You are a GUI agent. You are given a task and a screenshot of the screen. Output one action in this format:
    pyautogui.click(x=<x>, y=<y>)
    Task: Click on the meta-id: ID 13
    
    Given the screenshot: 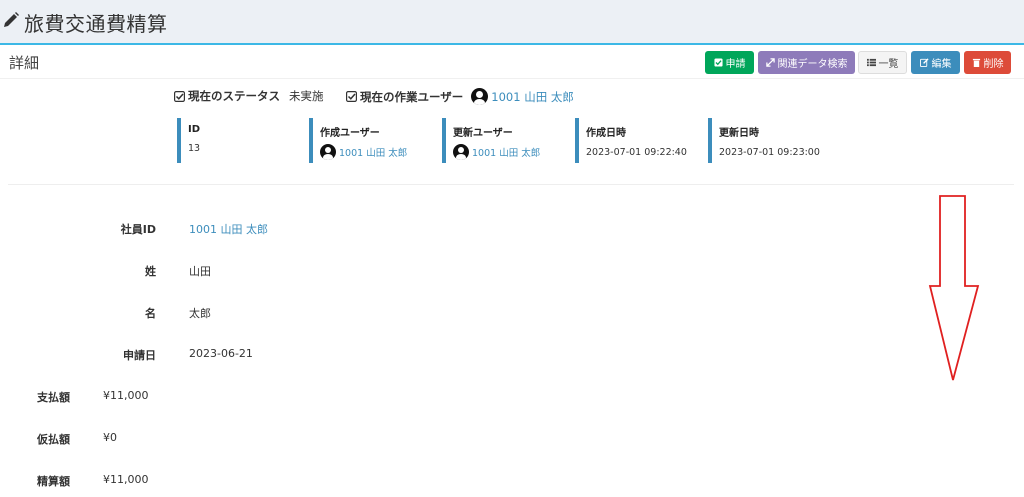 What is the action you would take?
    pyautogui.click(x=237, y=140)
    